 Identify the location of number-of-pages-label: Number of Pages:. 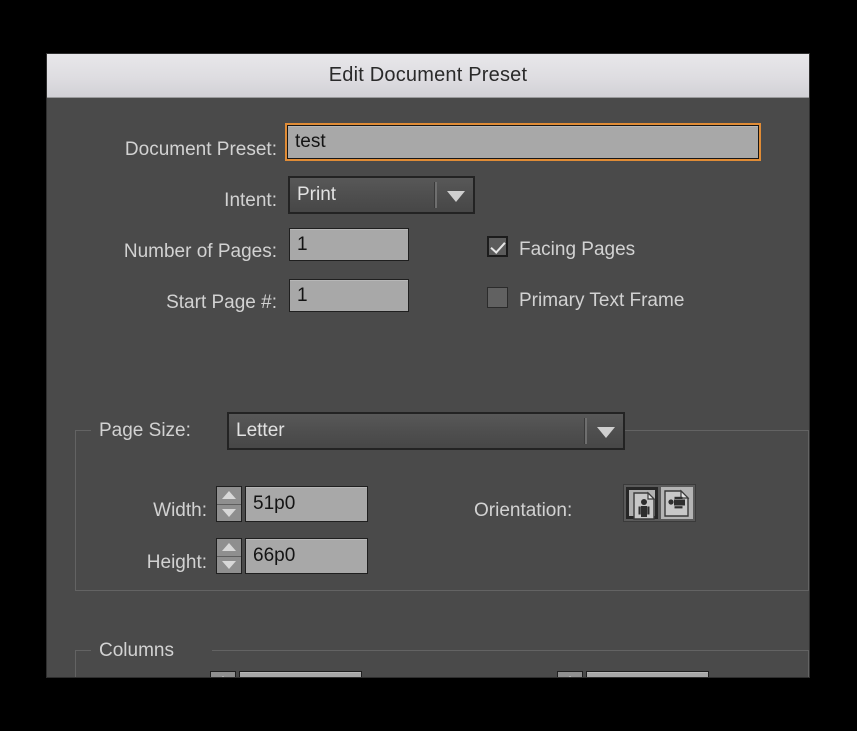
(200, 251).